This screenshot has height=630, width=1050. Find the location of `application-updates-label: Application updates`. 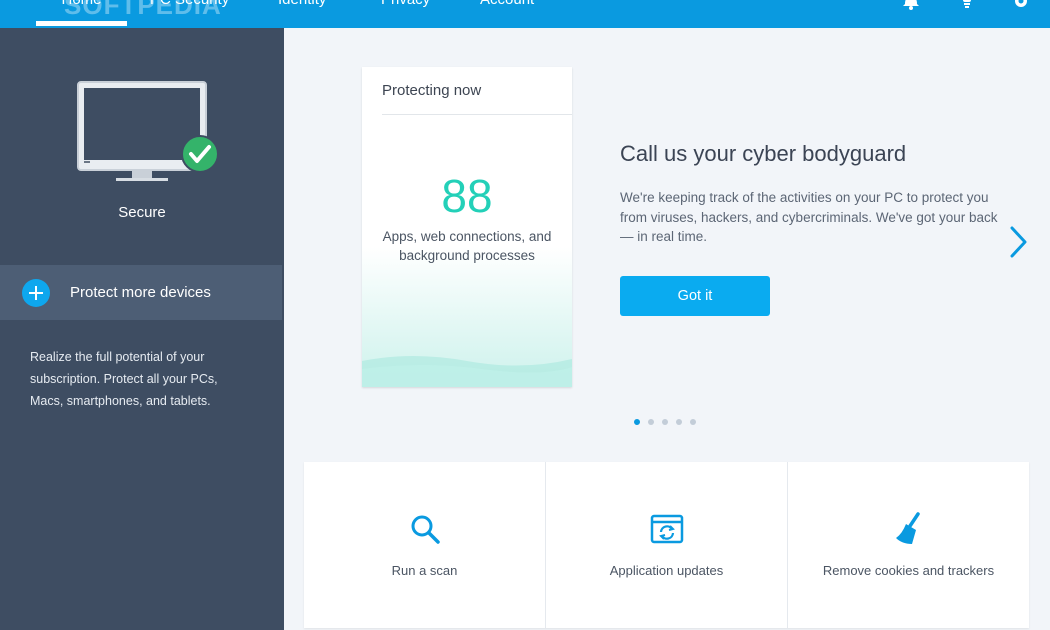

application-updates-label: Application updates is located at coordinates (666, 570).